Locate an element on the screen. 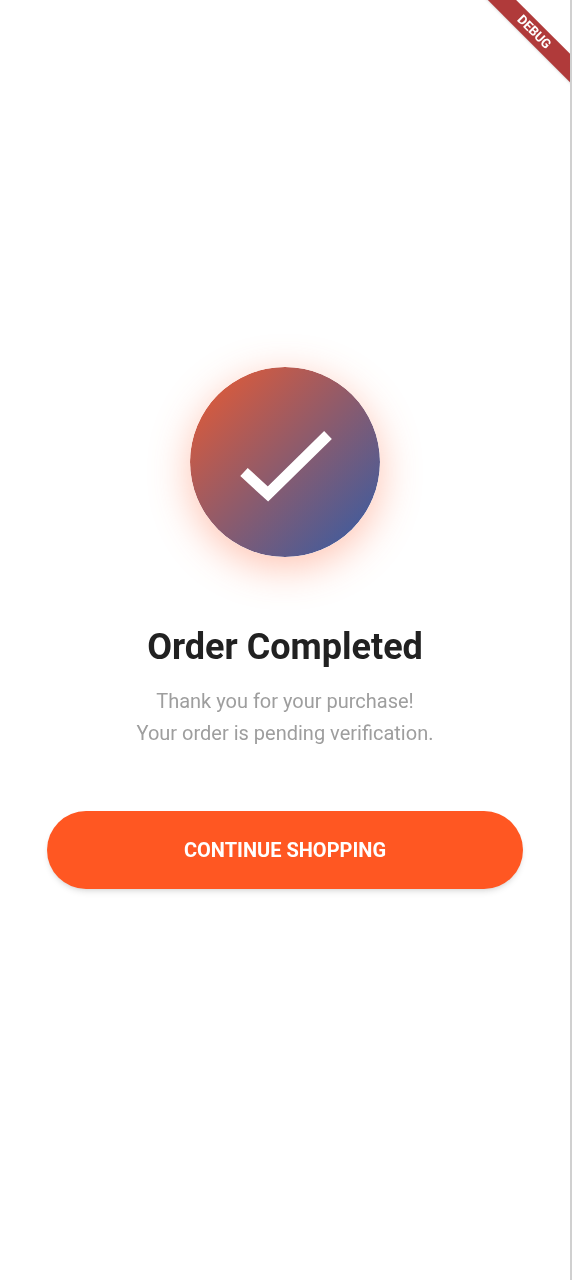 The width and height of the screenshot is (572, 1280). message-line: Thank you for your purchase! is located at coordinates (285, 701).